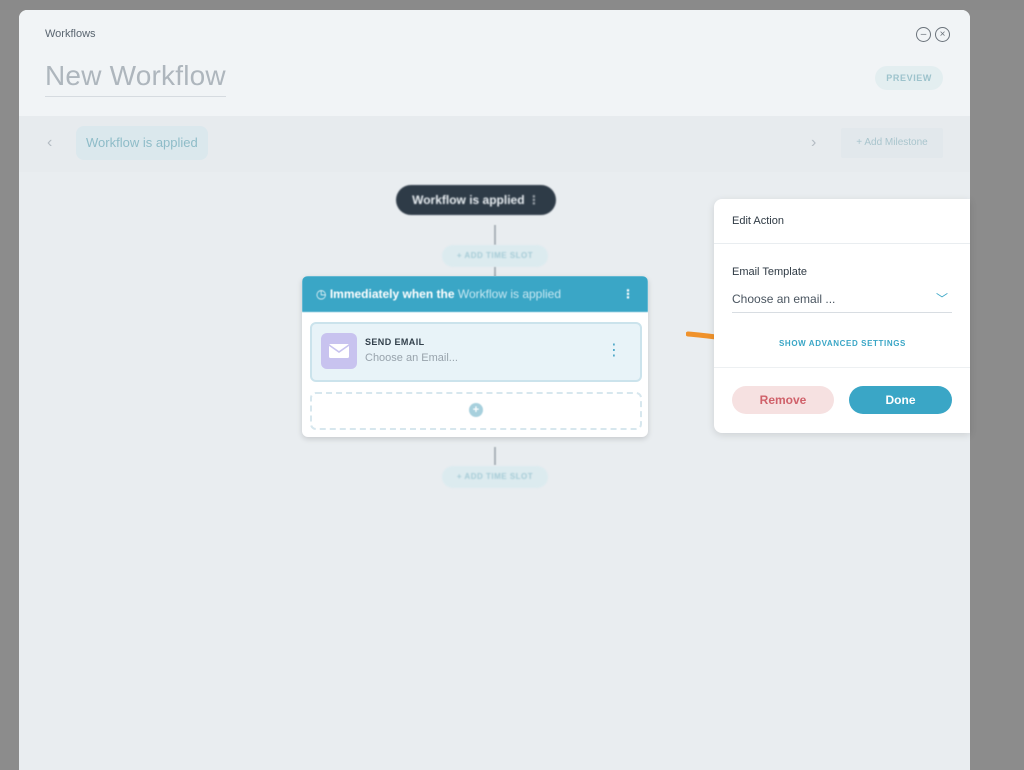 The image size is (1024, 770). I want to click on backdrop, so click(512, 5).